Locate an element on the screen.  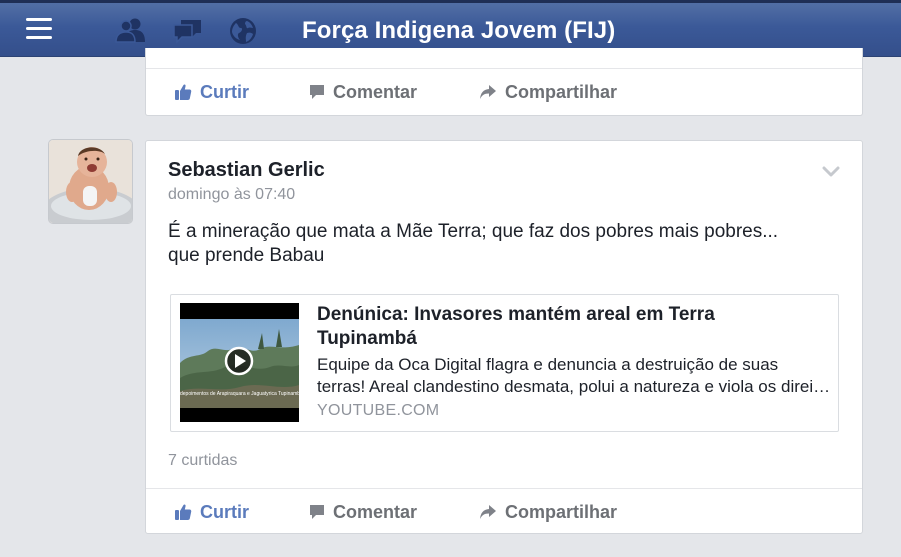
avatar is located at coordinates (90, 181).